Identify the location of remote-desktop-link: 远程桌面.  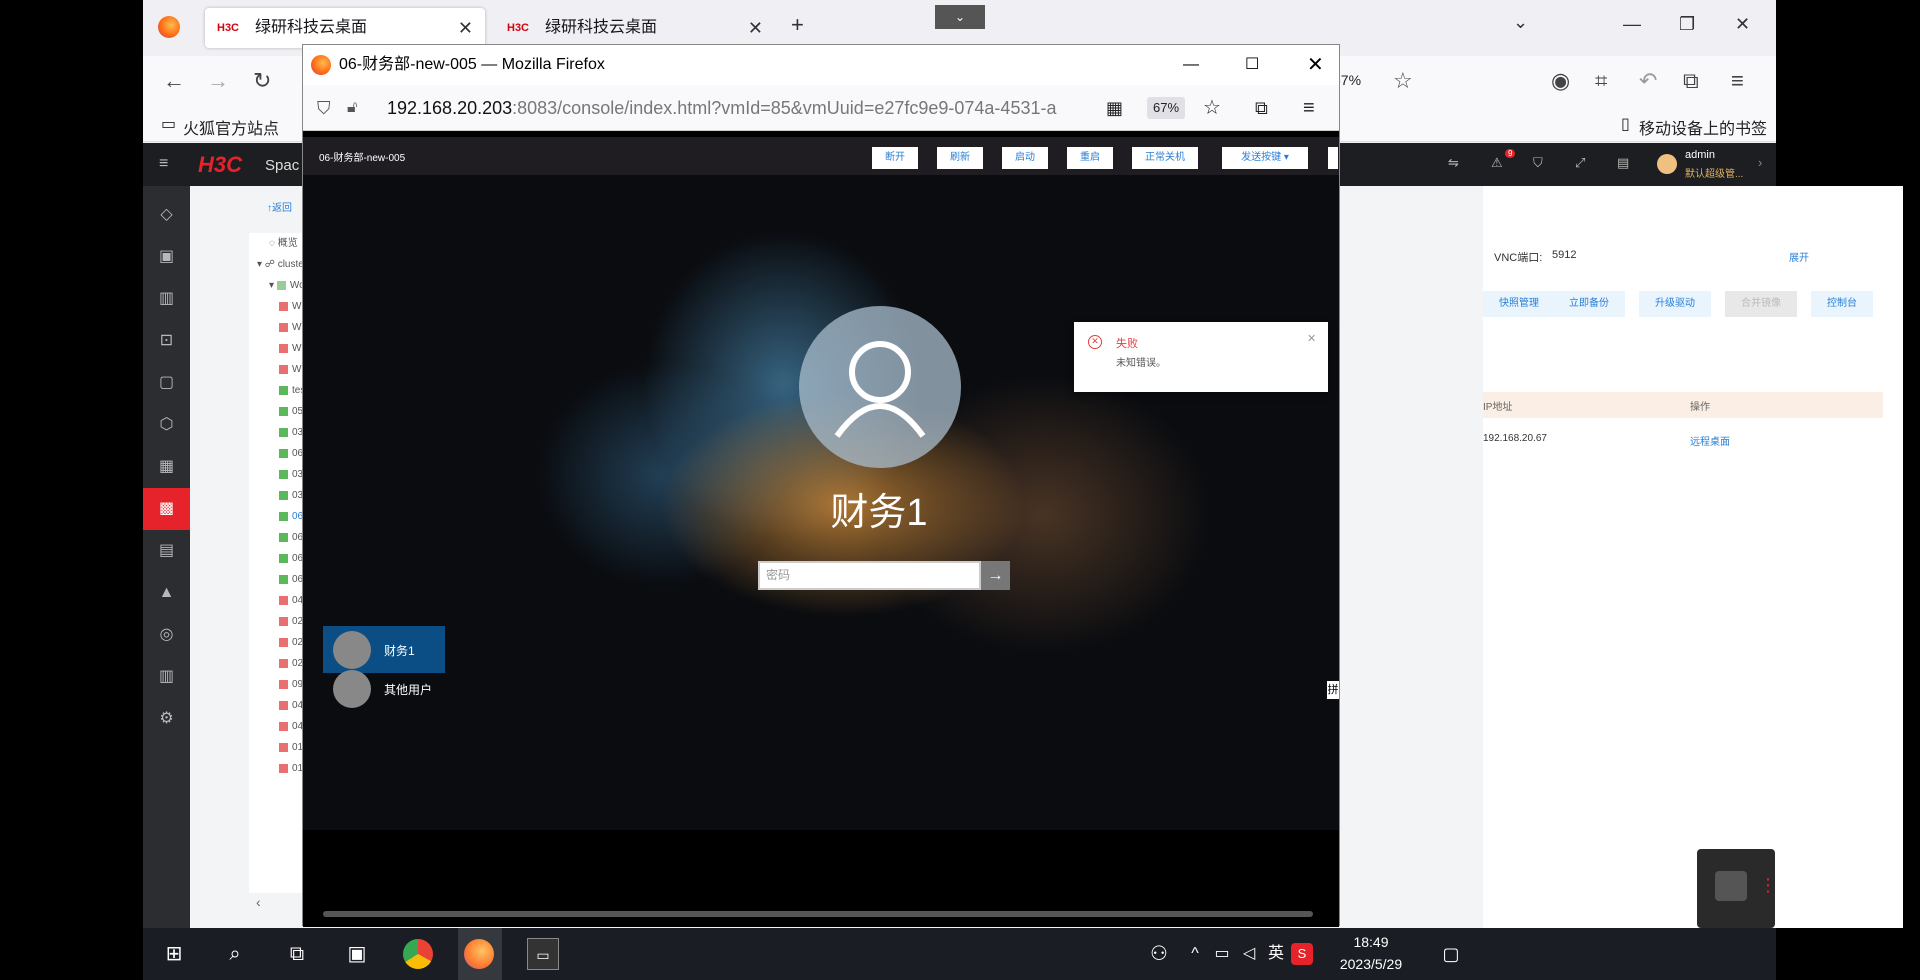
(1710, 440).